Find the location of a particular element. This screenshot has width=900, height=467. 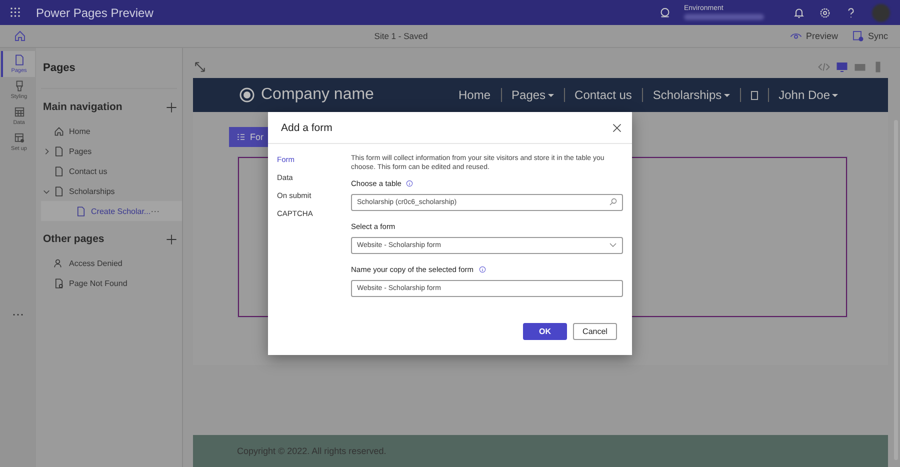

section-title: Main navigation is located at coordinates (82, 107).